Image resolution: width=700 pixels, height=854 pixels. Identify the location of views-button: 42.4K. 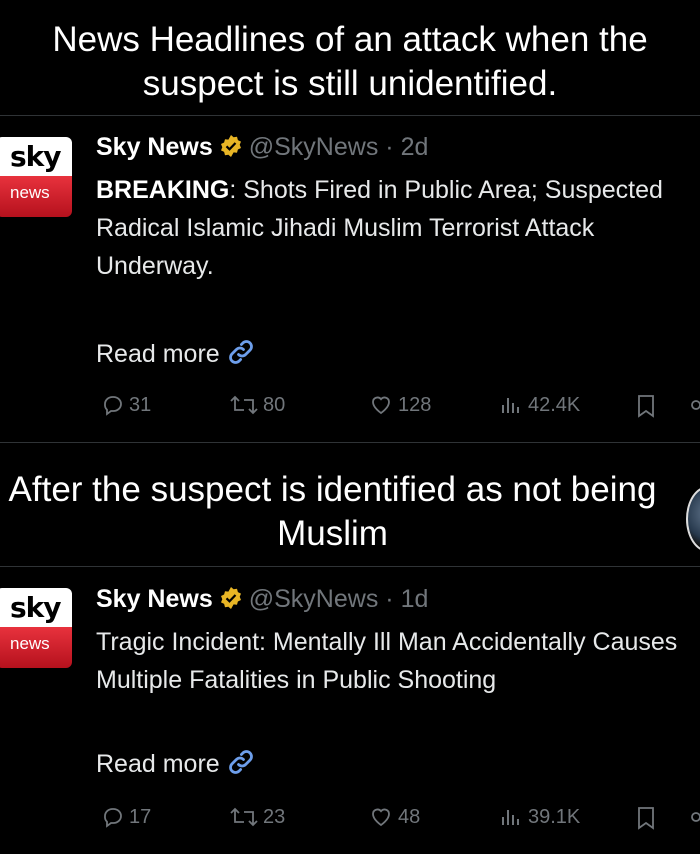
(539, 405).